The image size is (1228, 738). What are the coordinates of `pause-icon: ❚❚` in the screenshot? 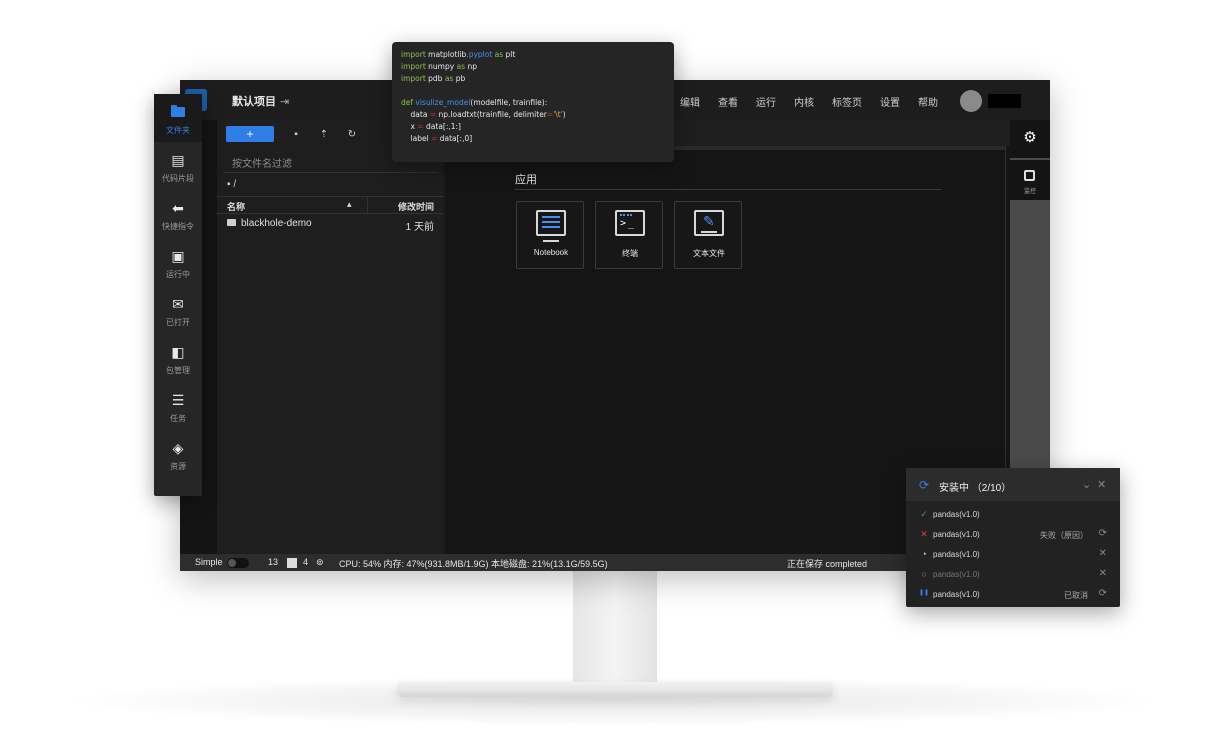 It's located at (924, 593).